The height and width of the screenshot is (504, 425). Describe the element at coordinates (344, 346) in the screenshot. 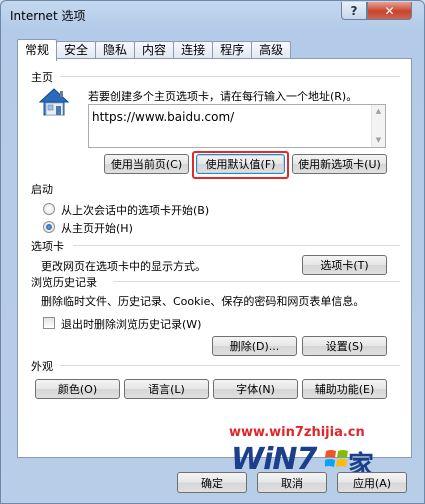

I see `history-settings-button: 设置(S)` at that location.